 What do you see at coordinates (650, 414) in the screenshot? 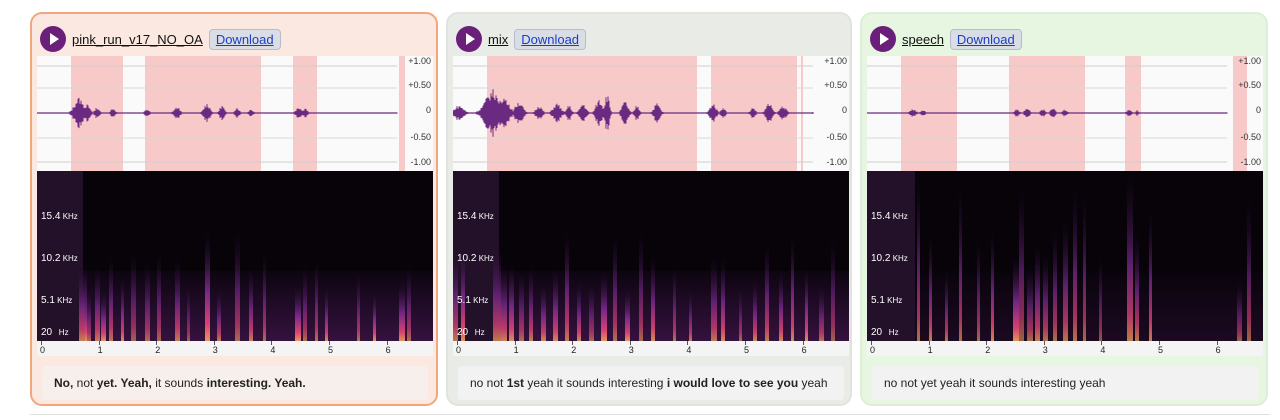
I see `divider` at bounding box center [650, 414].